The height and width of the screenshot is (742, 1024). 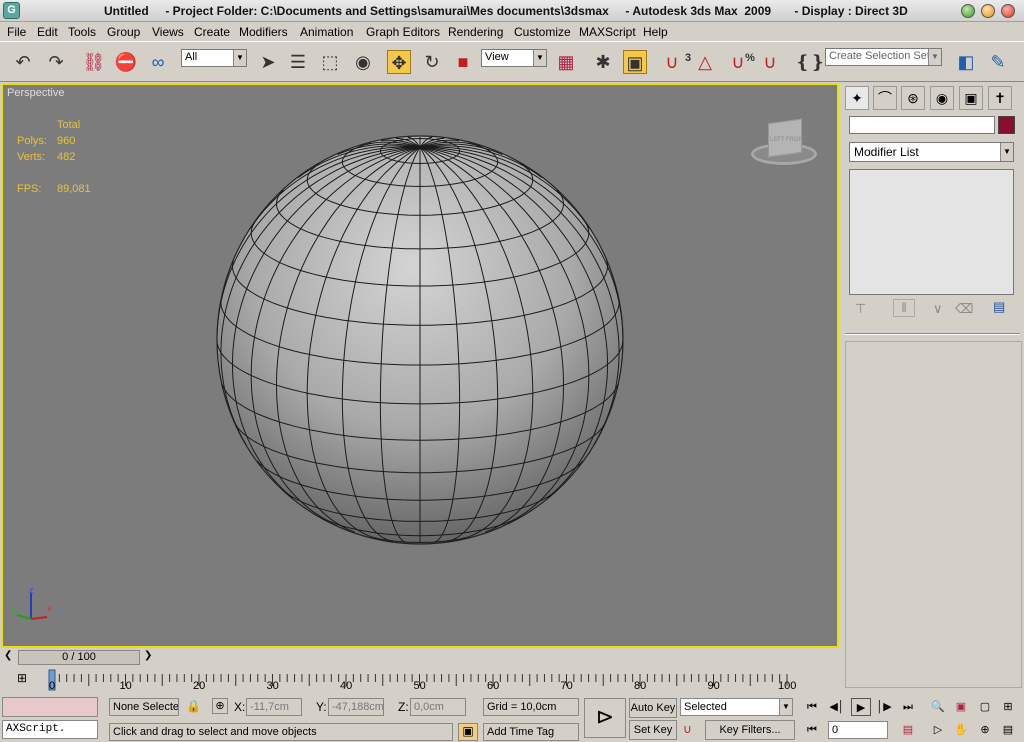 What do you see at coordinates (356, 707) in the screenshot?
I see `y-coordinate-field: -47,188cm` at bounding box center [356, 707].